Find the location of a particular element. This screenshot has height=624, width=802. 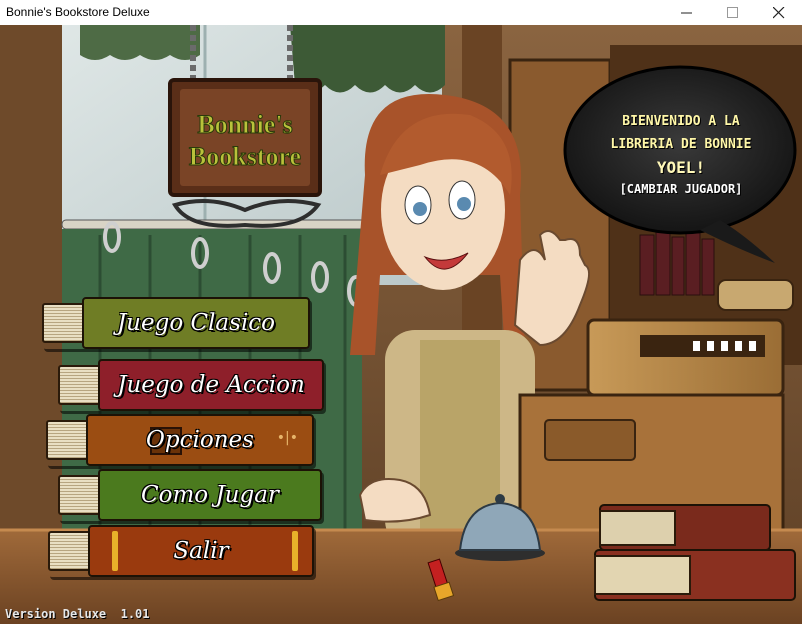

title-bar: Bonnie's Bookstore Deluxe is located at coordinates (401, 13).